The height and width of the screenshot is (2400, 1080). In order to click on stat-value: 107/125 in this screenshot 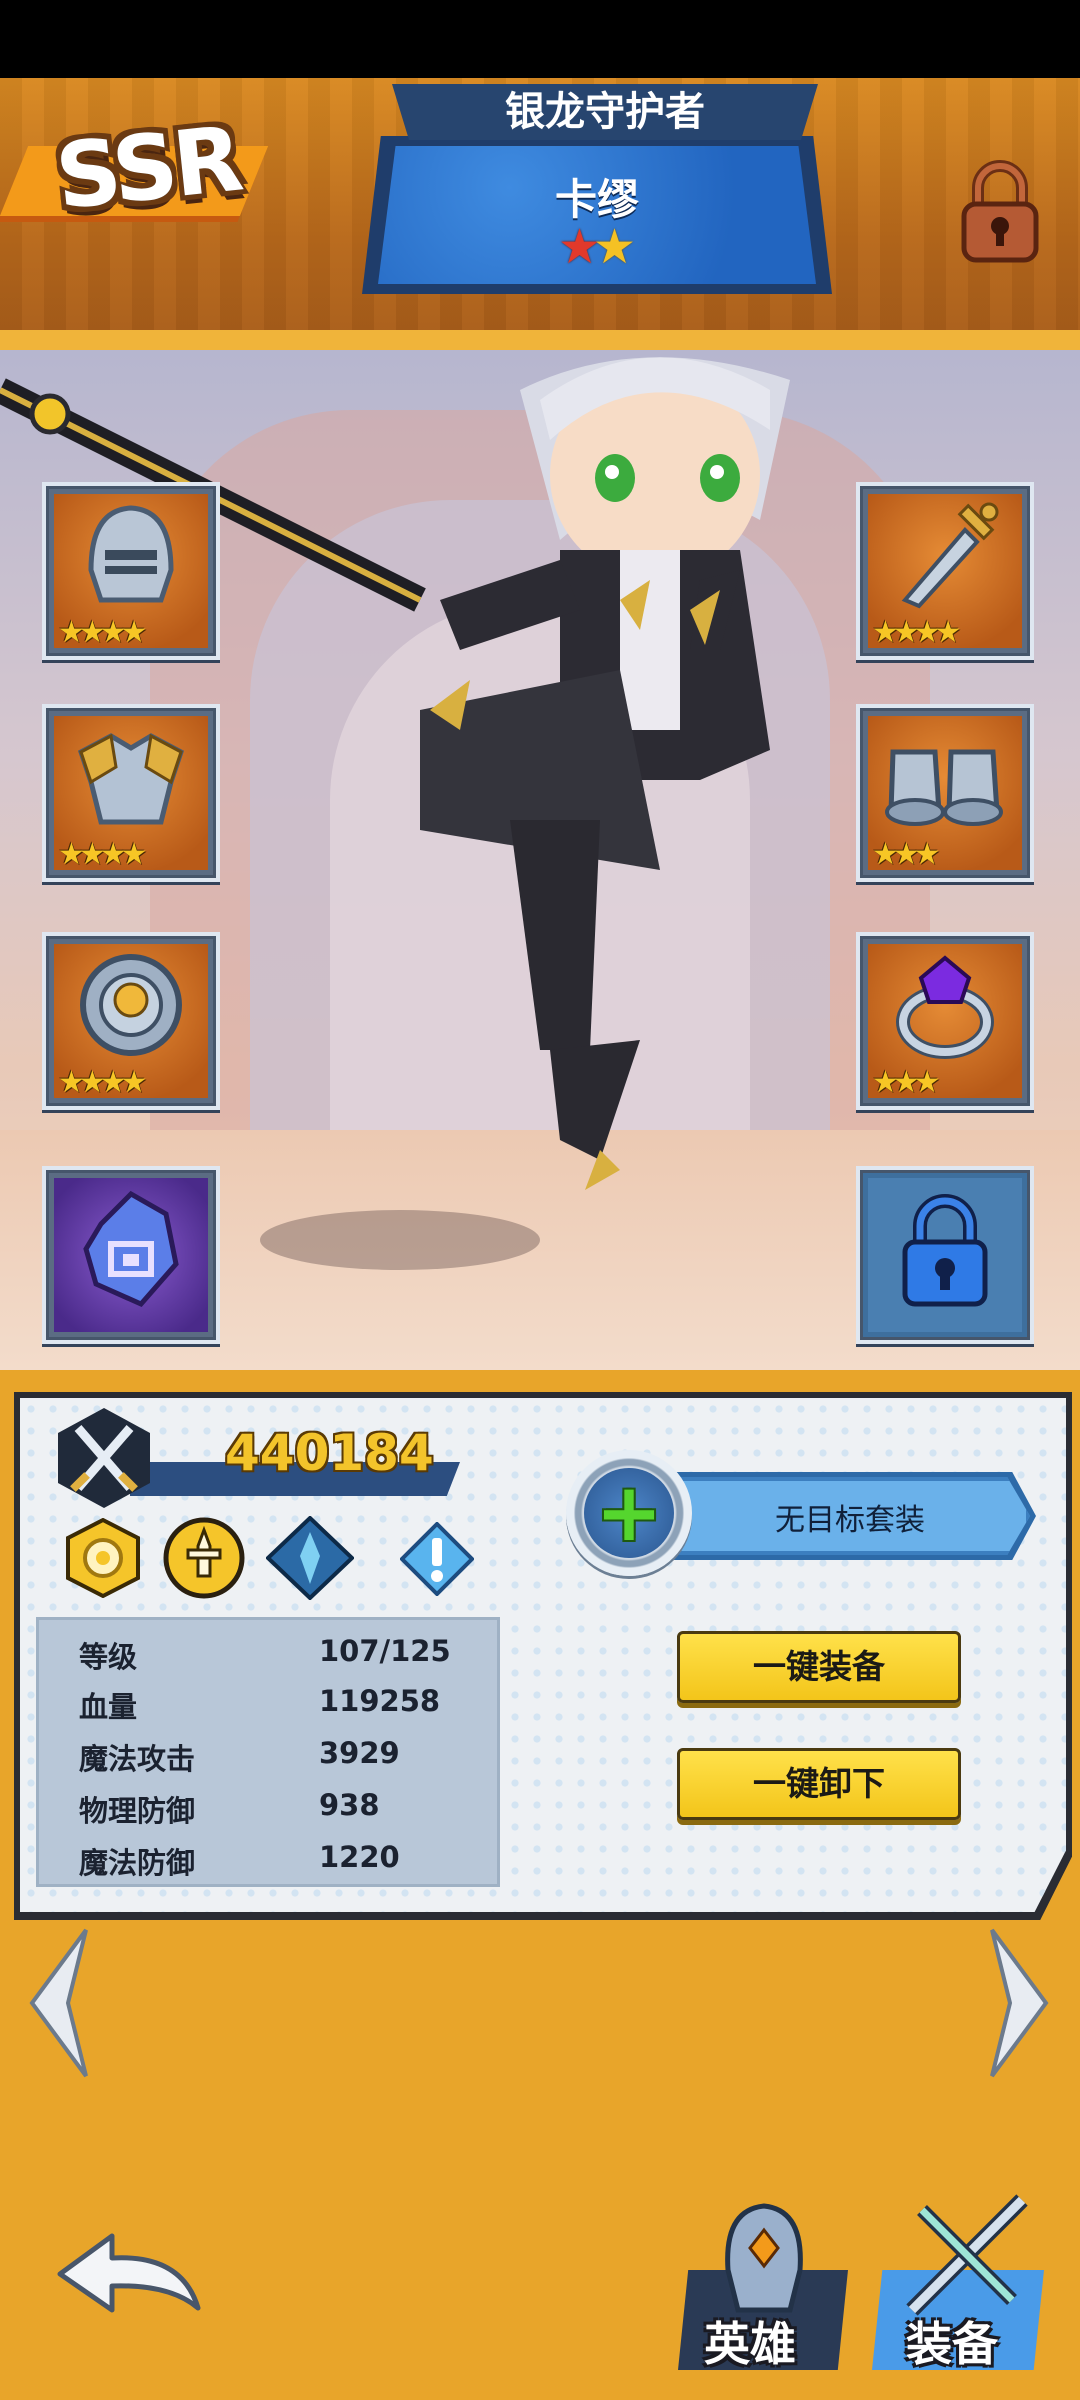, I will do `click(385, 1651)`.